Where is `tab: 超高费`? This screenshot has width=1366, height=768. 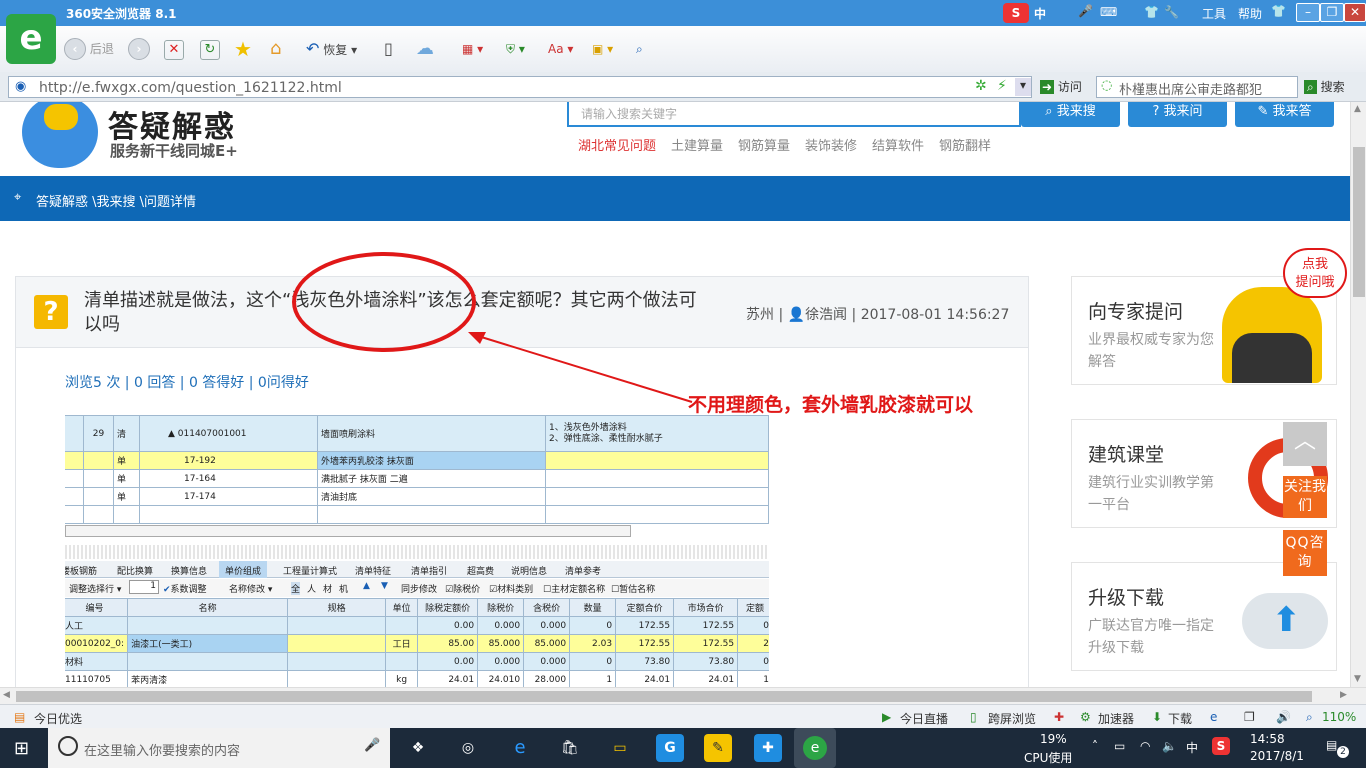
tab: 超高费 is located at coordinates (480, 570).